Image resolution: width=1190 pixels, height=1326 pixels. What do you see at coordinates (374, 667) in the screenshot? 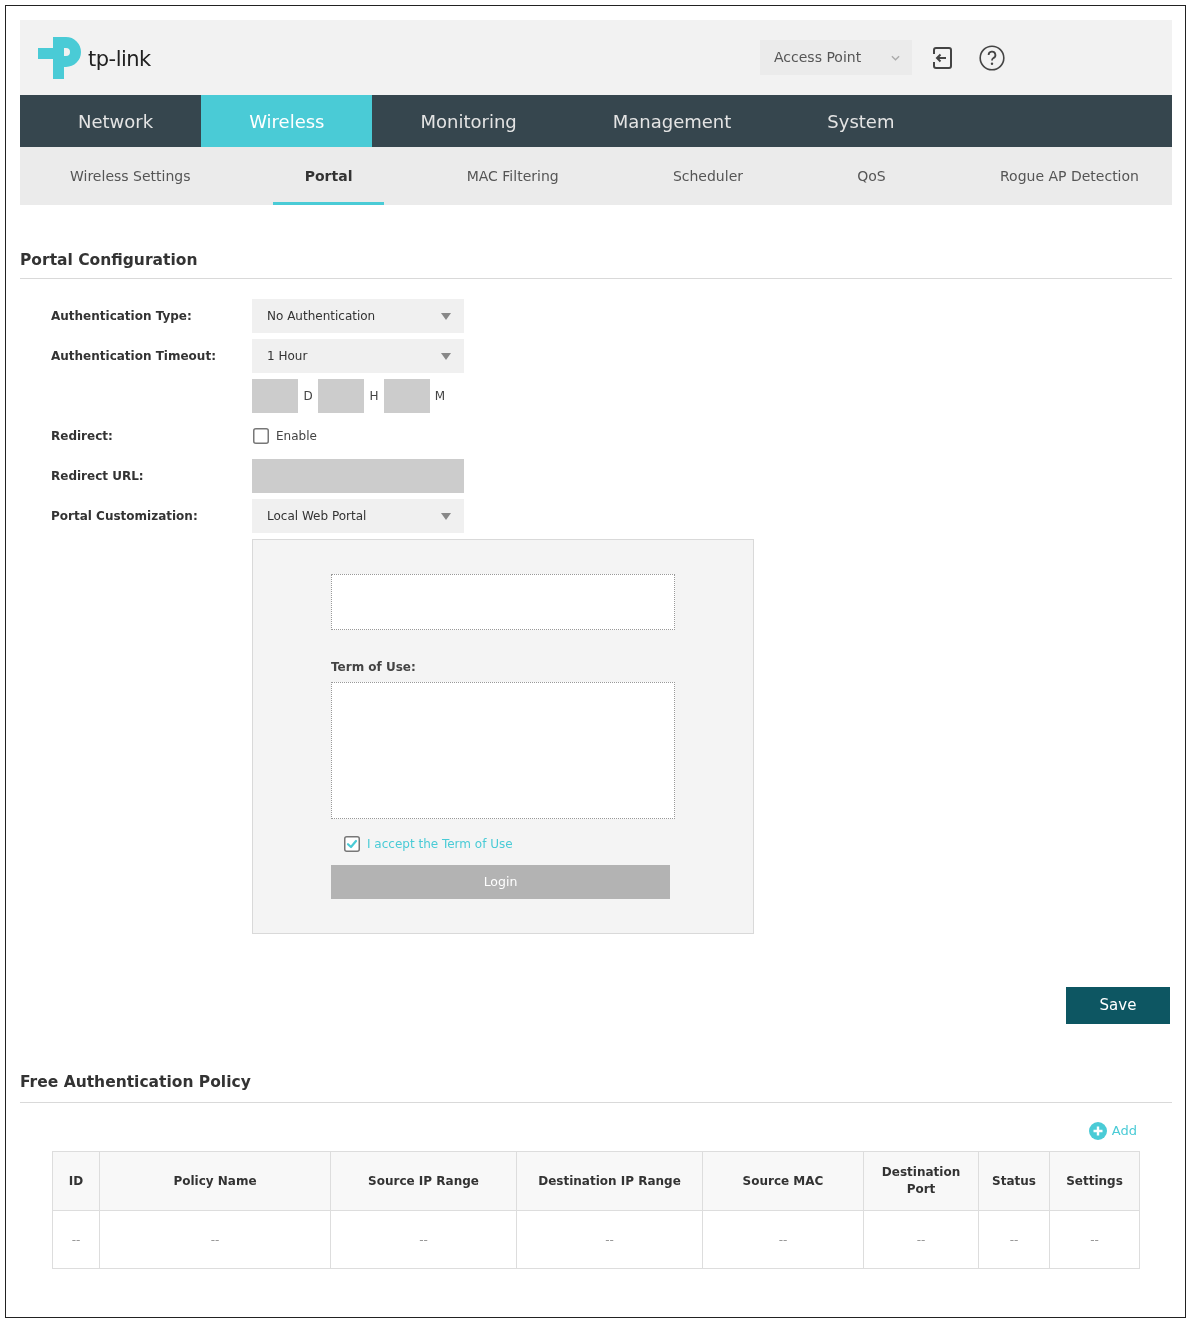
I see `terms-label: Term of Use:` at bounding box center [374, 667].